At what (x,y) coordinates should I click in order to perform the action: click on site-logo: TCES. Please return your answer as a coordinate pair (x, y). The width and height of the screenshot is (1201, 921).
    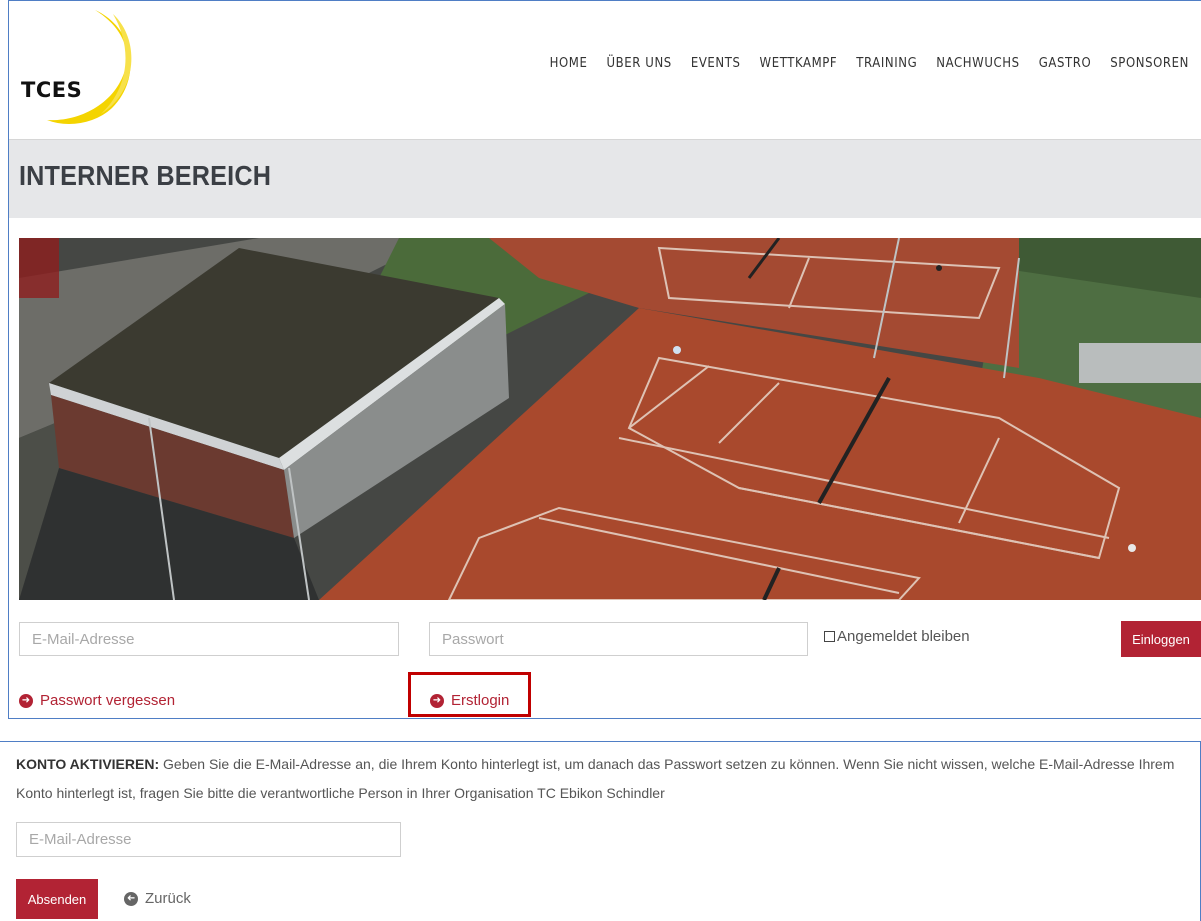
    Looking at the image, I should click on (82, 67).